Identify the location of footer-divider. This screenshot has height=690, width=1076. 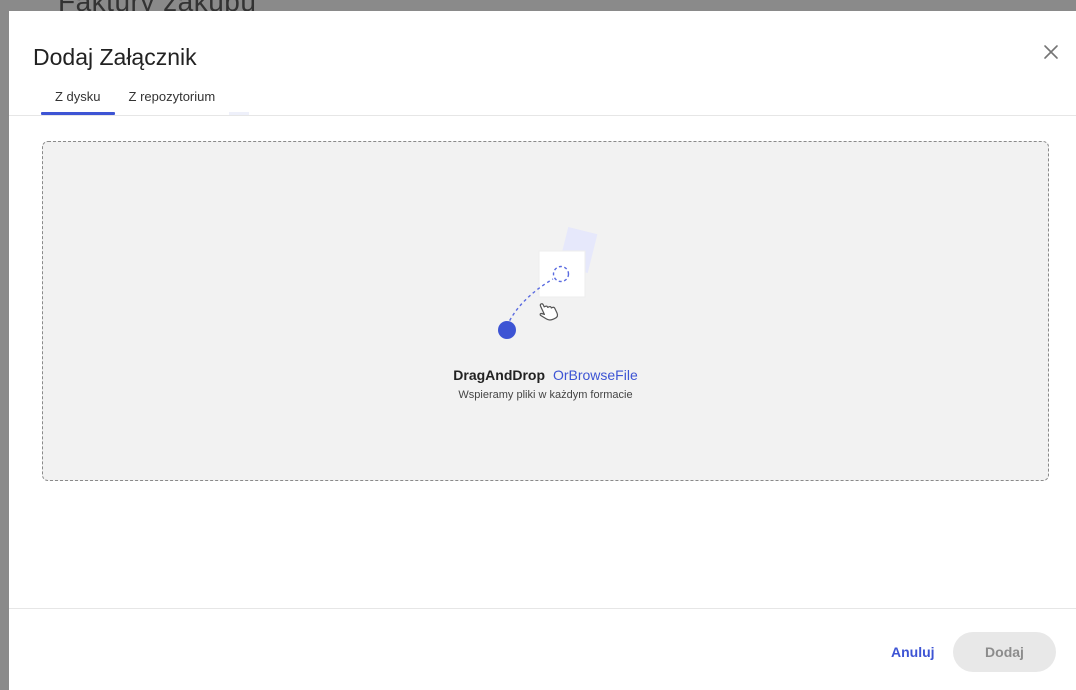
(542, 608).